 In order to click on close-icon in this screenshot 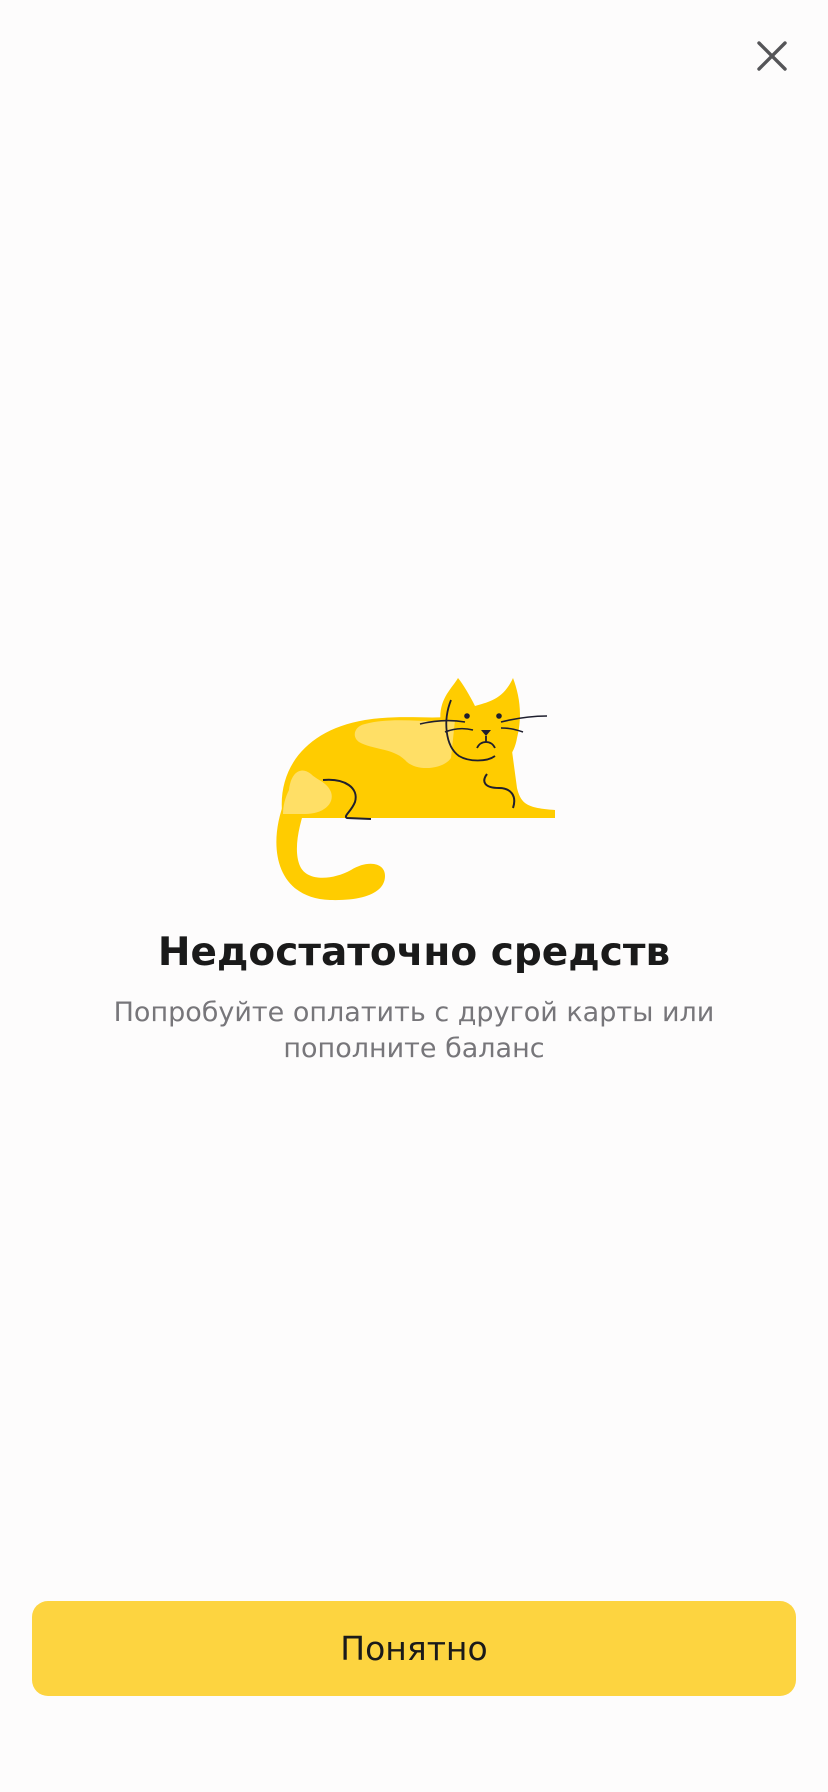, I will do `click(772, 56)`.